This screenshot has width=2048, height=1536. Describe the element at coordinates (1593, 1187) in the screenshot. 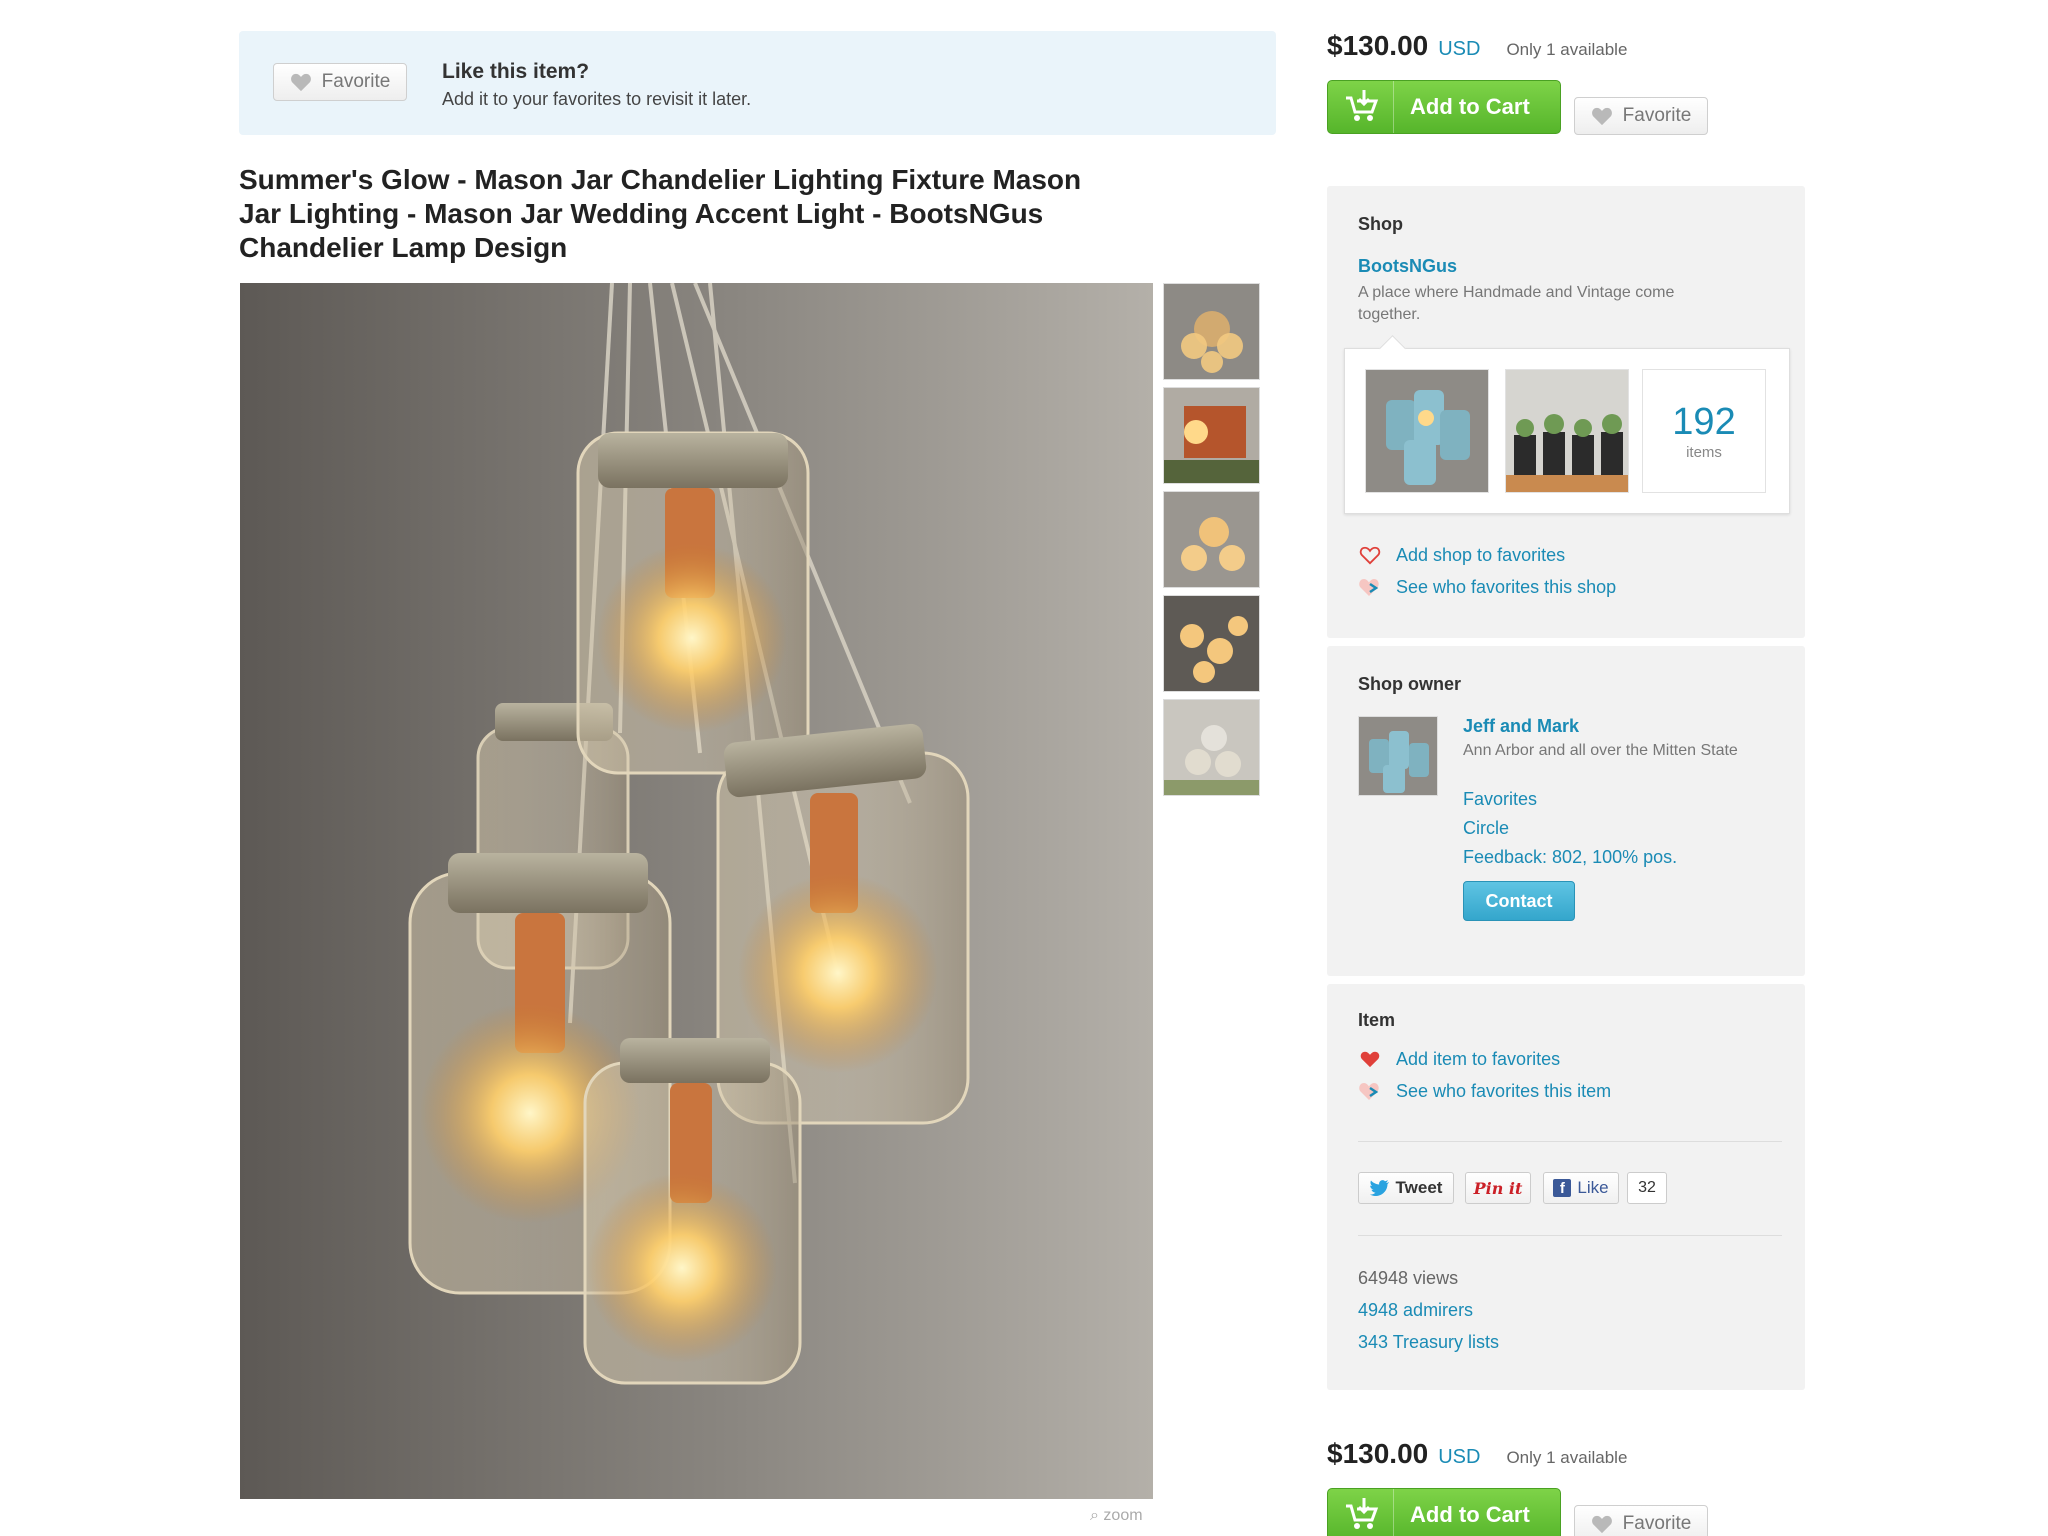

I see `facebook-like-label: Like` at that location.